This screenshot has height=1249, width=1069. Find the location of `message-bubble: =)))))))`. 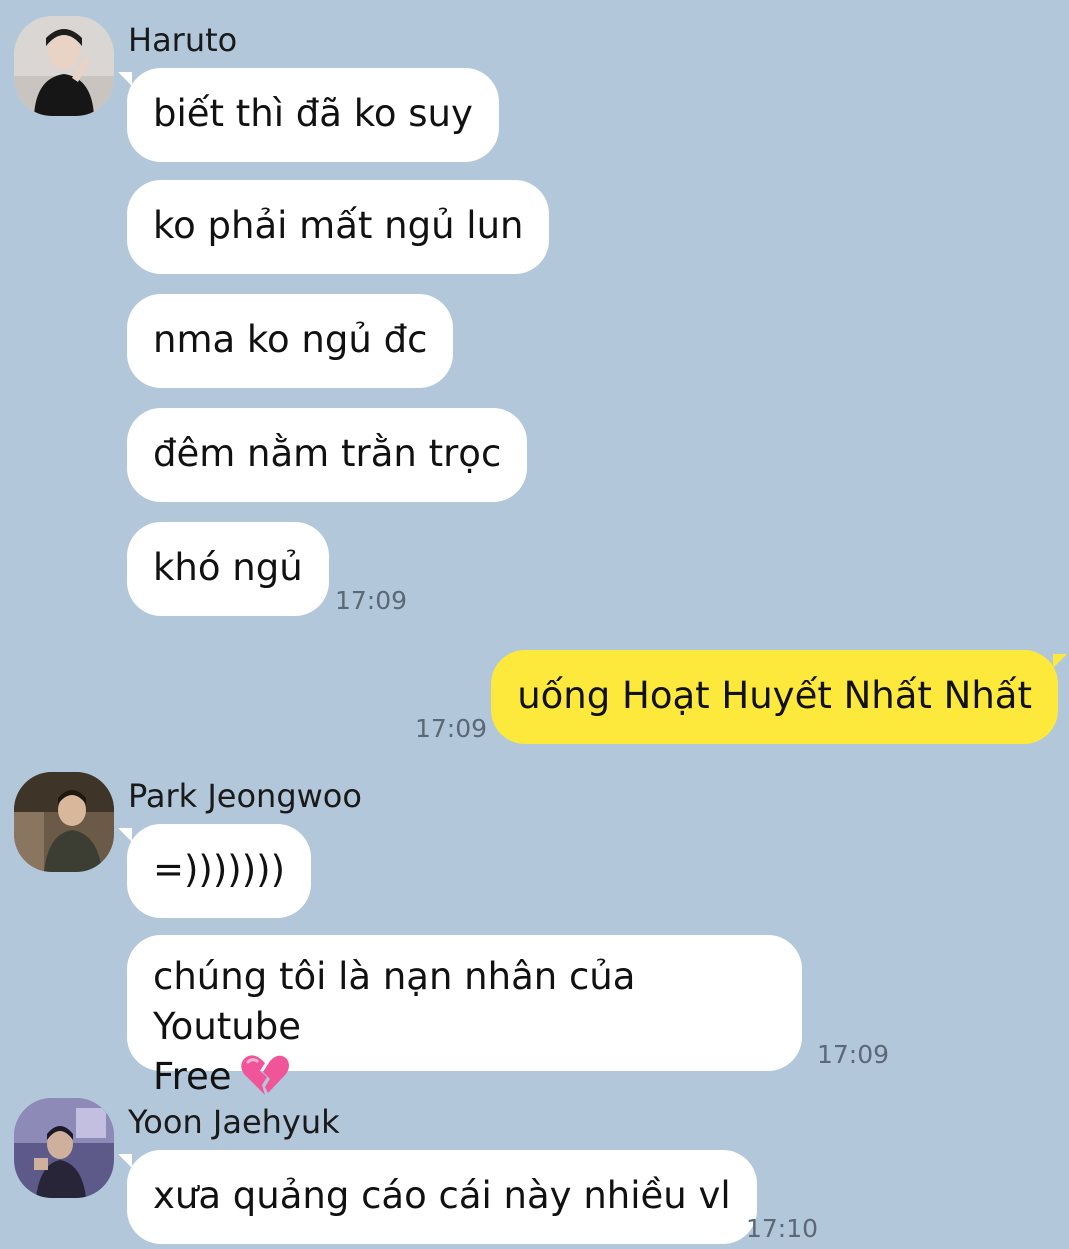

message-bubble: =))))))) is located at coordinates (214, 871).